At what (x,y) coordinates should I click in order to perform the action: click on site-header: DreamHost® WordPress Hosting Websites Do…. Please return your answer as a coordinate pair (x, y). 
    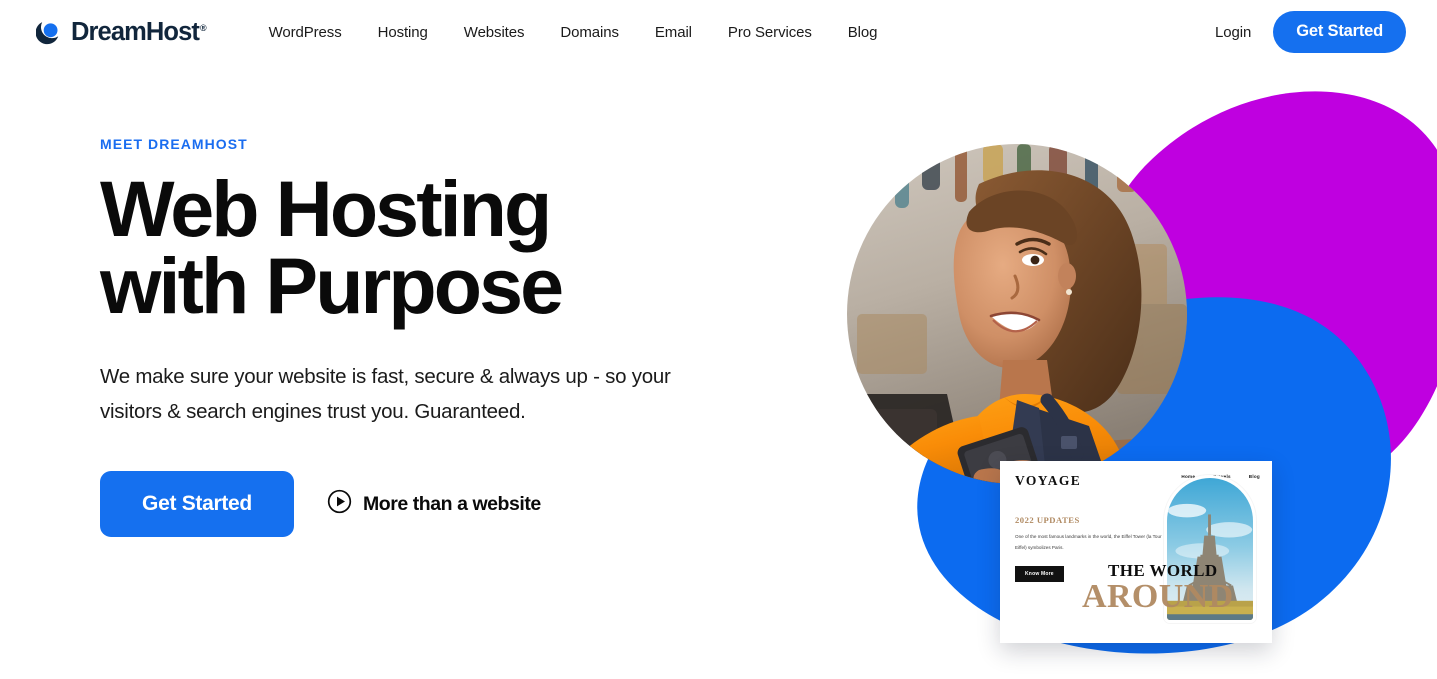
    Looking at the image, I should click on (718, 32).